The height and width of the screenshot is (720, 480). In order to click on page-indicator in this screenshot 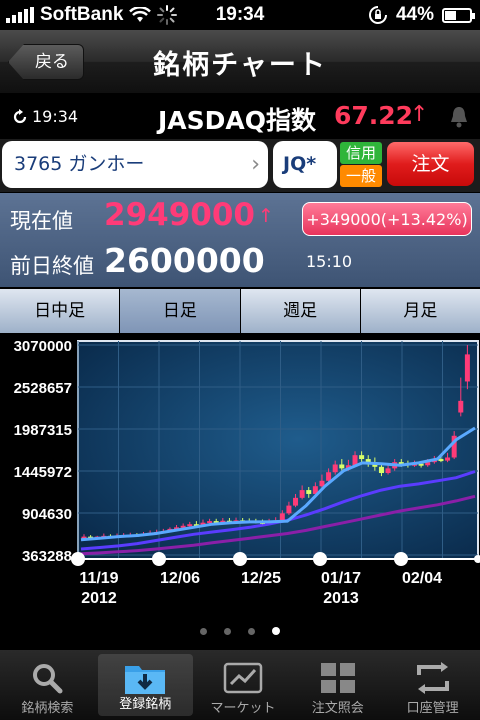, I will do `click(240, 631)`.